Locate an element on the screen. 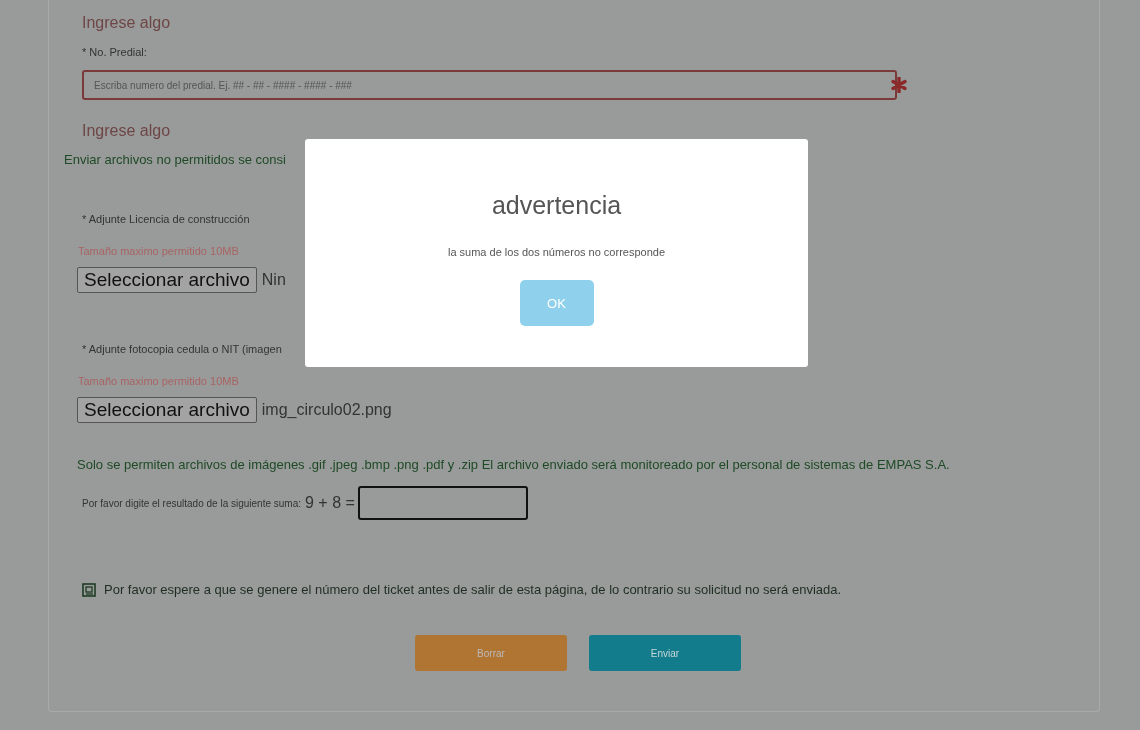  dialog-title: advertencia is located at coordinates (556, 205).